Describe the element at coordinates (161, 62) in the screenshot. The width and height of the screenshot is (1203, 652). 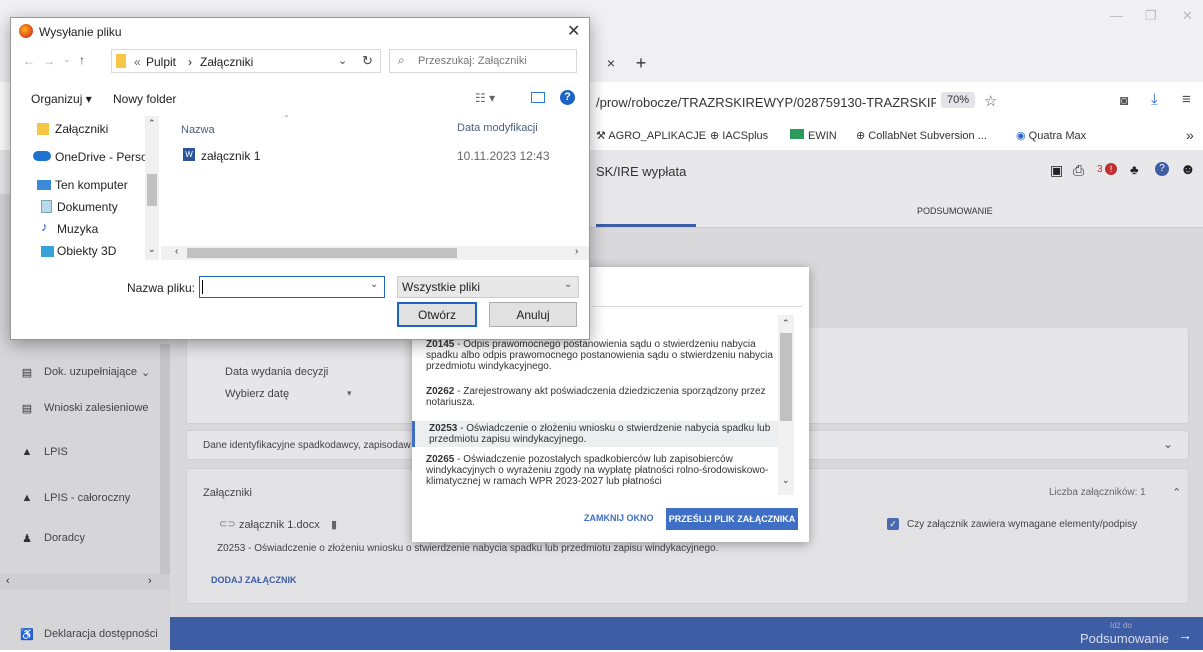
I see `path-segment-pulpit: Pulpit` at that location.